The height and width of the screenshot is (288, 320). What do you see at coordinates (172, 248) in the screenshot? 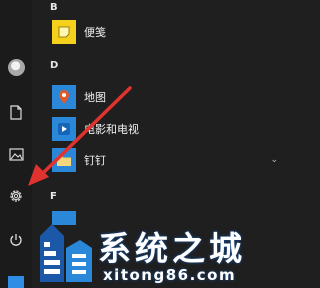
I see `watermark-title: 系统之城` at bounding box center [172, 248].